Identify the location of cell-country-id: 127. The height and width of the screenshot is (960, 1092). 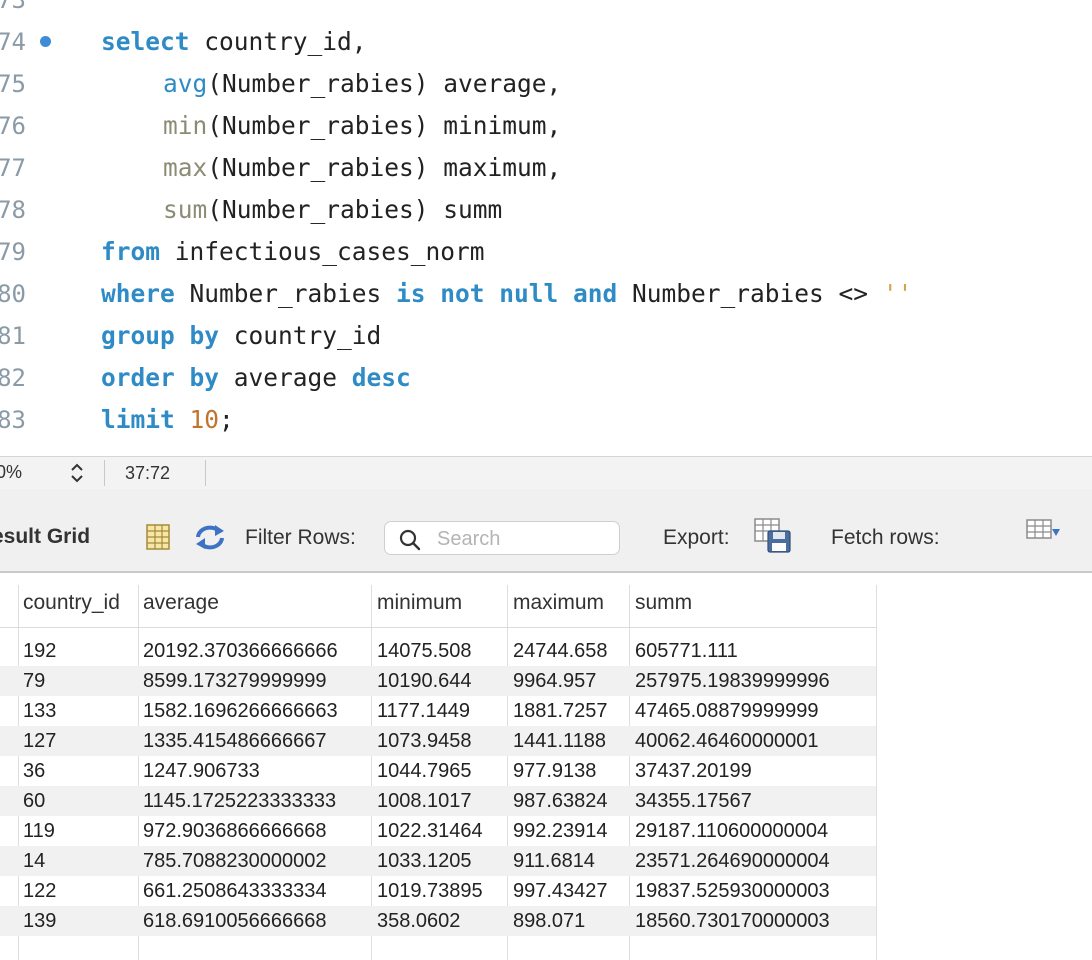
(39, 741).